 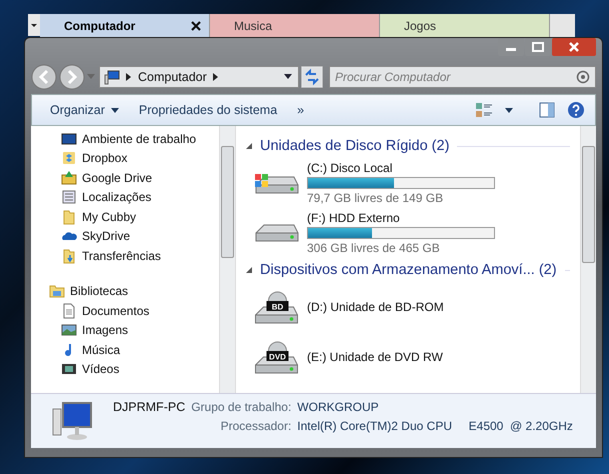 What do you see at coordinates (295, 25) in the screenshot?
I see `tab: Musica` at bounding box center [295, 25].